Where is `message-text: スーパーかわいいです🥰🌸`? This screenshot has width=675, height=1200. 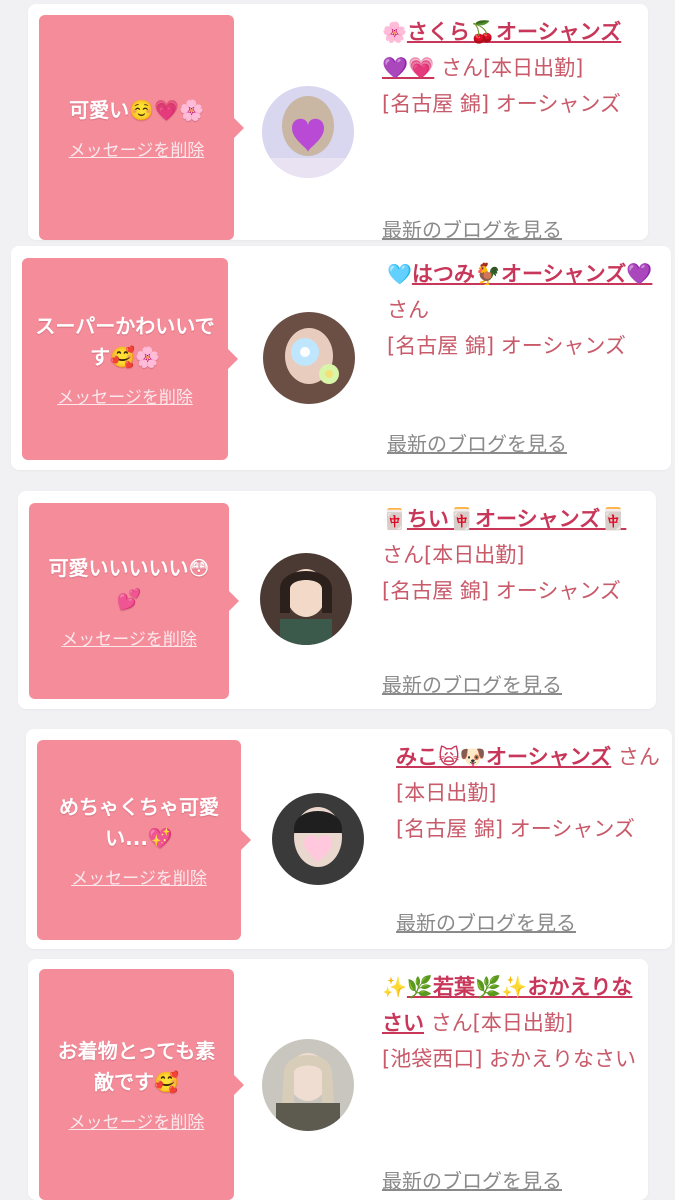 message-text: スーパーかわいいです🥰🌸 is located at coordinates (125, 341).